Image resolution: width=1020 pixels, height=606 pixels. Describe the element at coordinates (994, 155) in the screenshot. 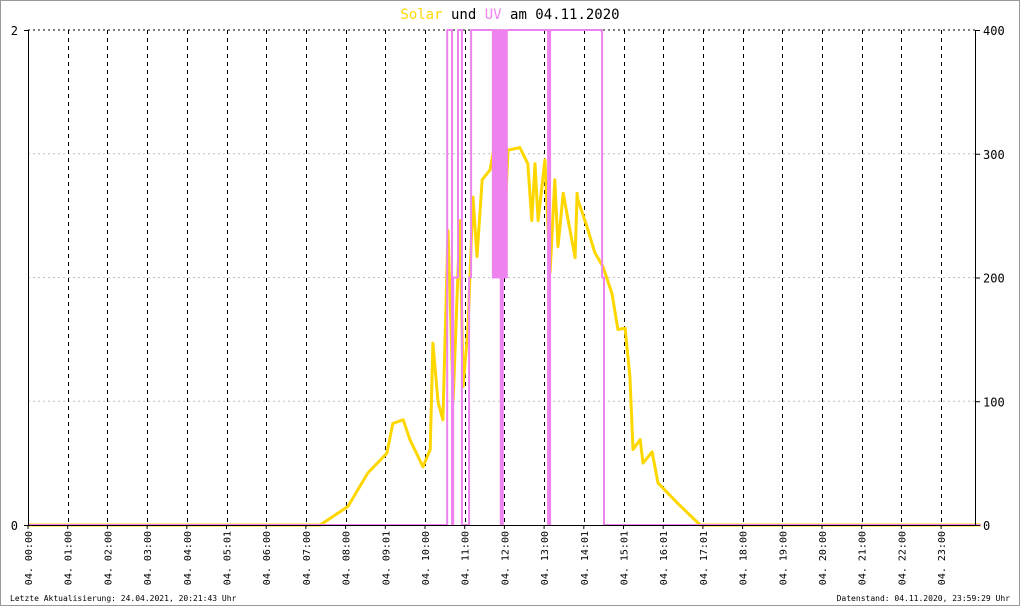

I see `y-right-tick-label: 300` at that location.